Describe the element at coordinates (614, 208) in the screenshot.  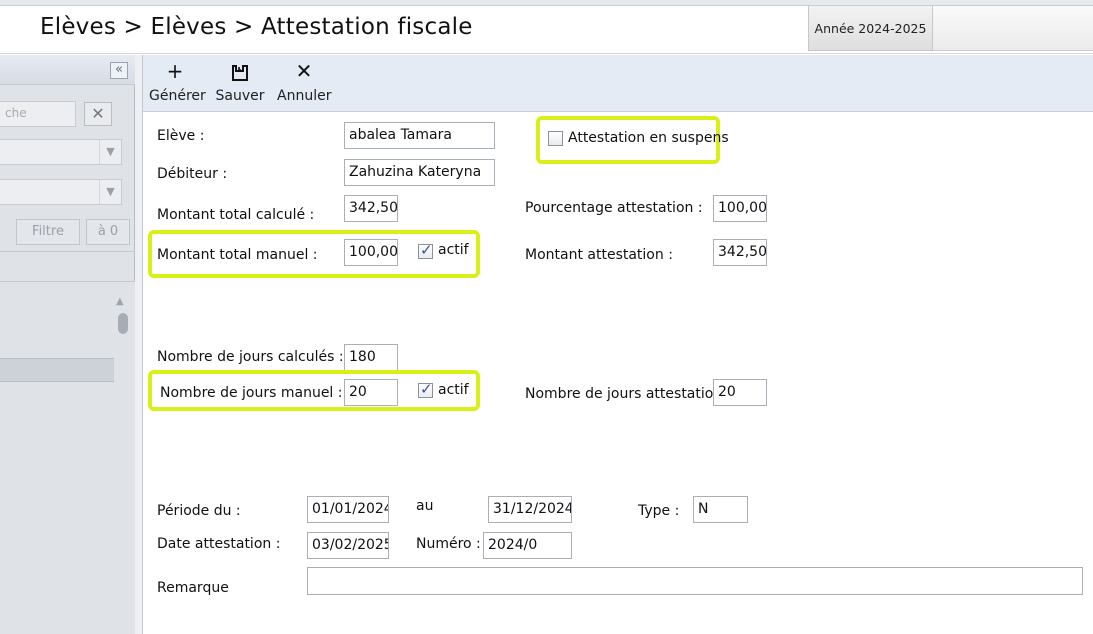
I see `pourcentage-label: Pourcentage attestation :` at that location.